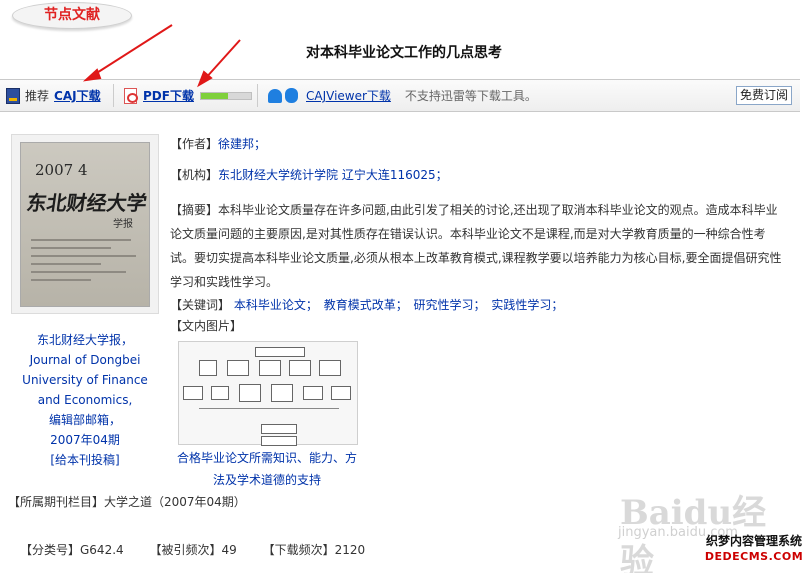 This screenshot has width=808, height=573. What do you see at coordinates (92, 75) in the screenshot?
I see `arrow-to-caj-head` at bounding box center [92, 75].